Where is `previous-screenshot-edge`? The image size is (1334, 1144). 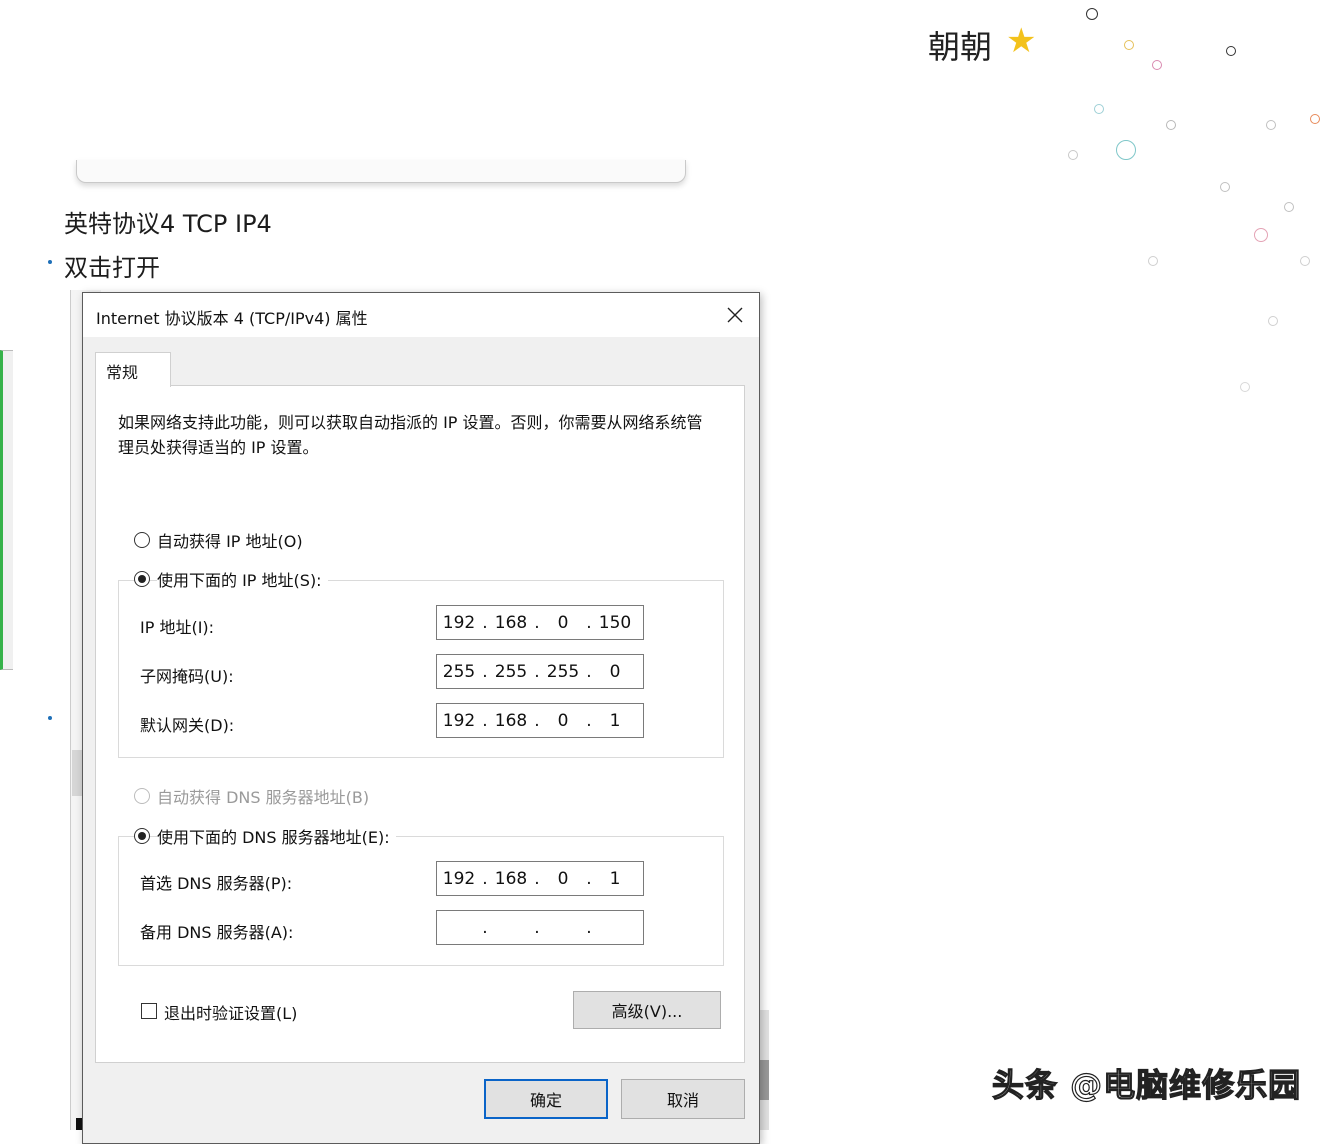 previous-screenshot-edge is located at coordinates (381, 171).